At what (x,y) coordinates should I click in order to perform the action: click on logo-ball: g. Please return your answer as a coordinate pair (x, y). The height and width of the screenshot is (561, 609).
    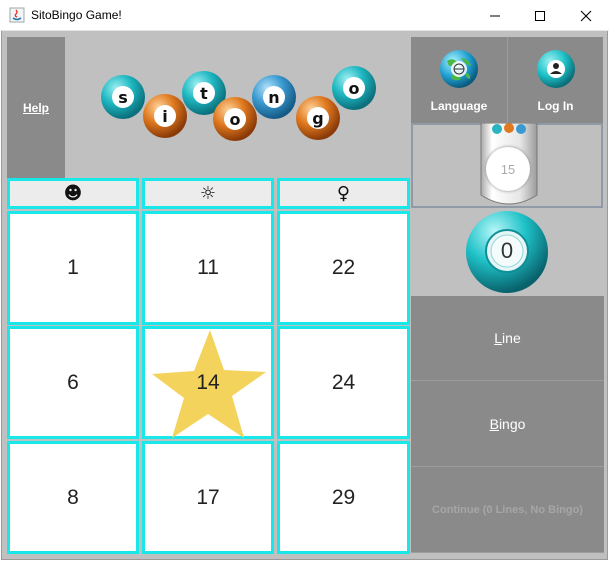
    Looking at the image, I should click on (318, 118).